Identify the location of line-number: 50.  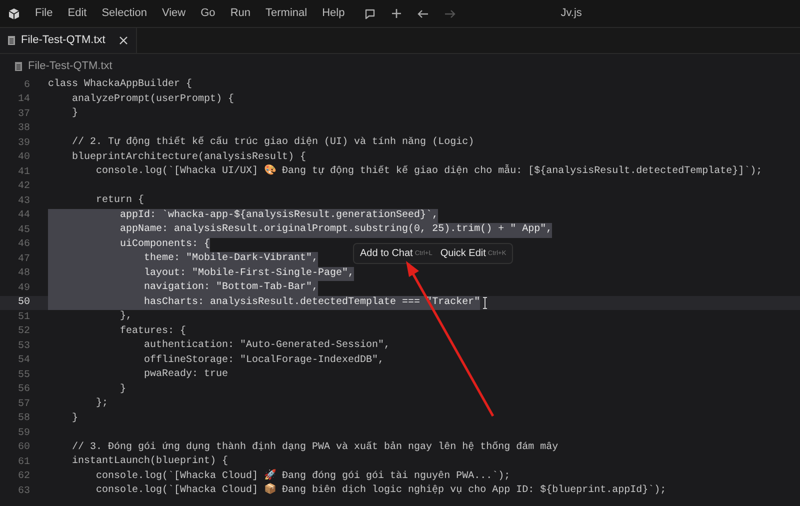
(23, 303).